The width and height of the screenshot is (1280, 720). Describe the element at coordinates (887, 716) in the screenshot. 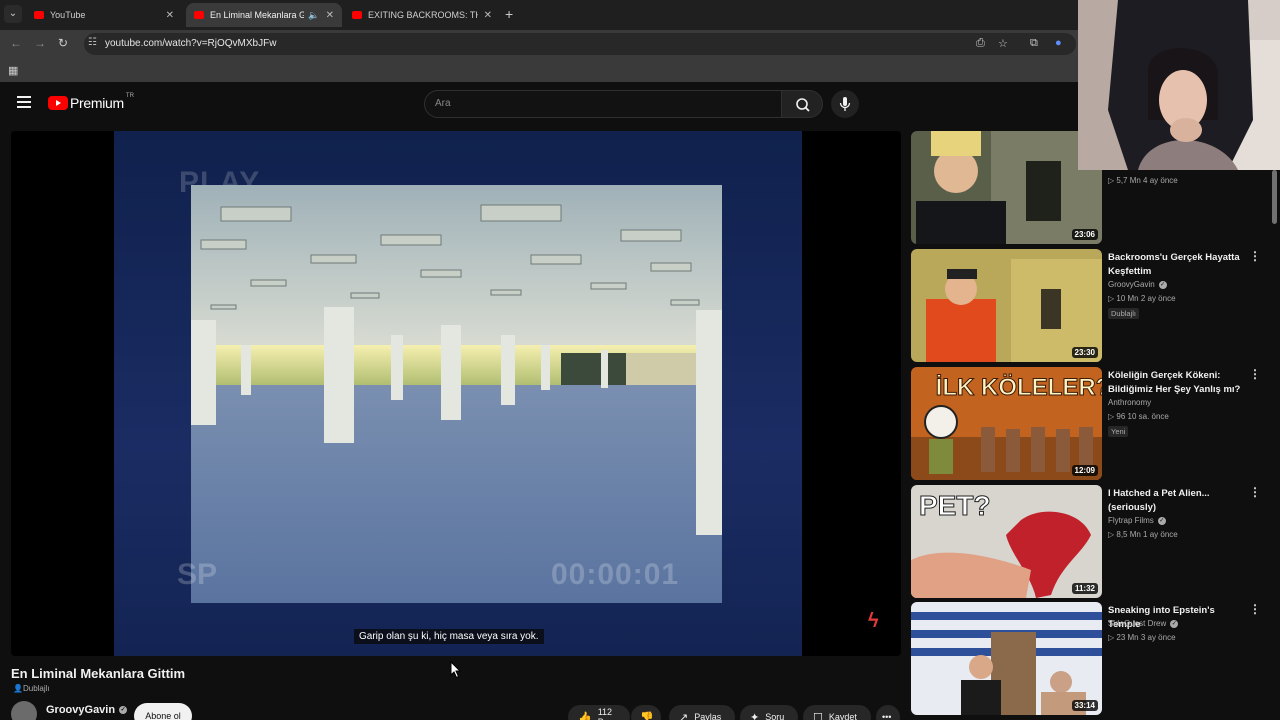

I see `more-horizontal-icon: •••` at that location.